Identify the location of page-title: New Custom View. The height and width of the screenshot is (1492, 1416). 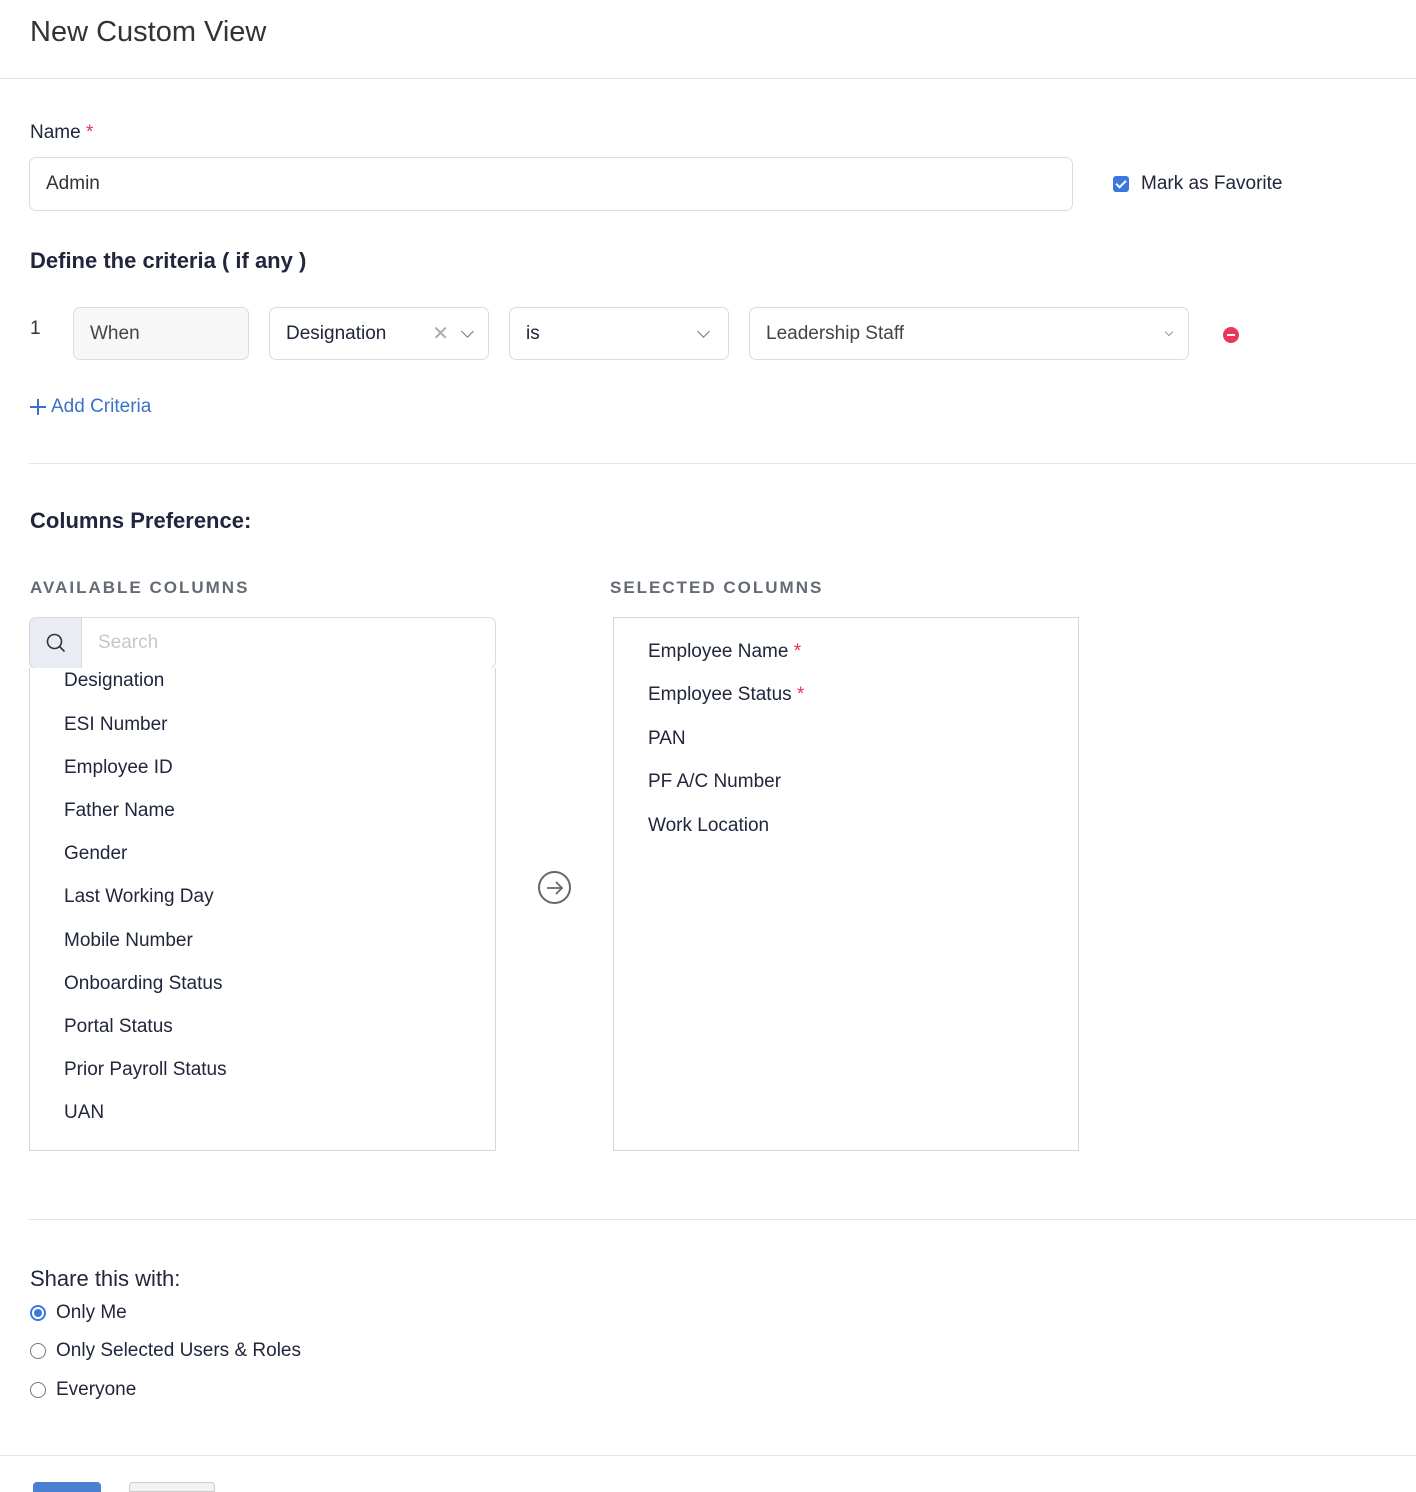
(148, 32).